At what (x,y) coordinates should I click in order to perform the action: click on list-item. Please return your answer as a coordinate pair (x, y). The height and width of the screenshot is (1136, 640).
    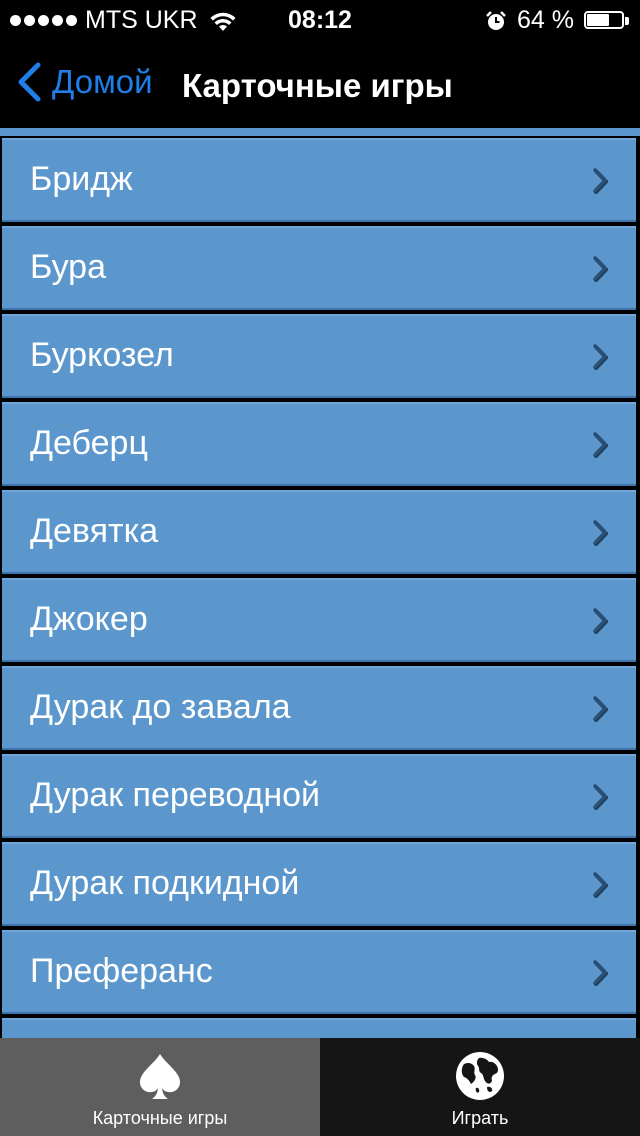
    Looking at the image, I should click on (319, 1028).